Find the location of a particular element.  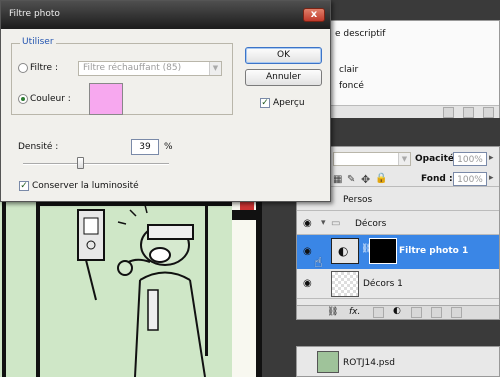

density-slider-track is located at coordinates (96, 164).